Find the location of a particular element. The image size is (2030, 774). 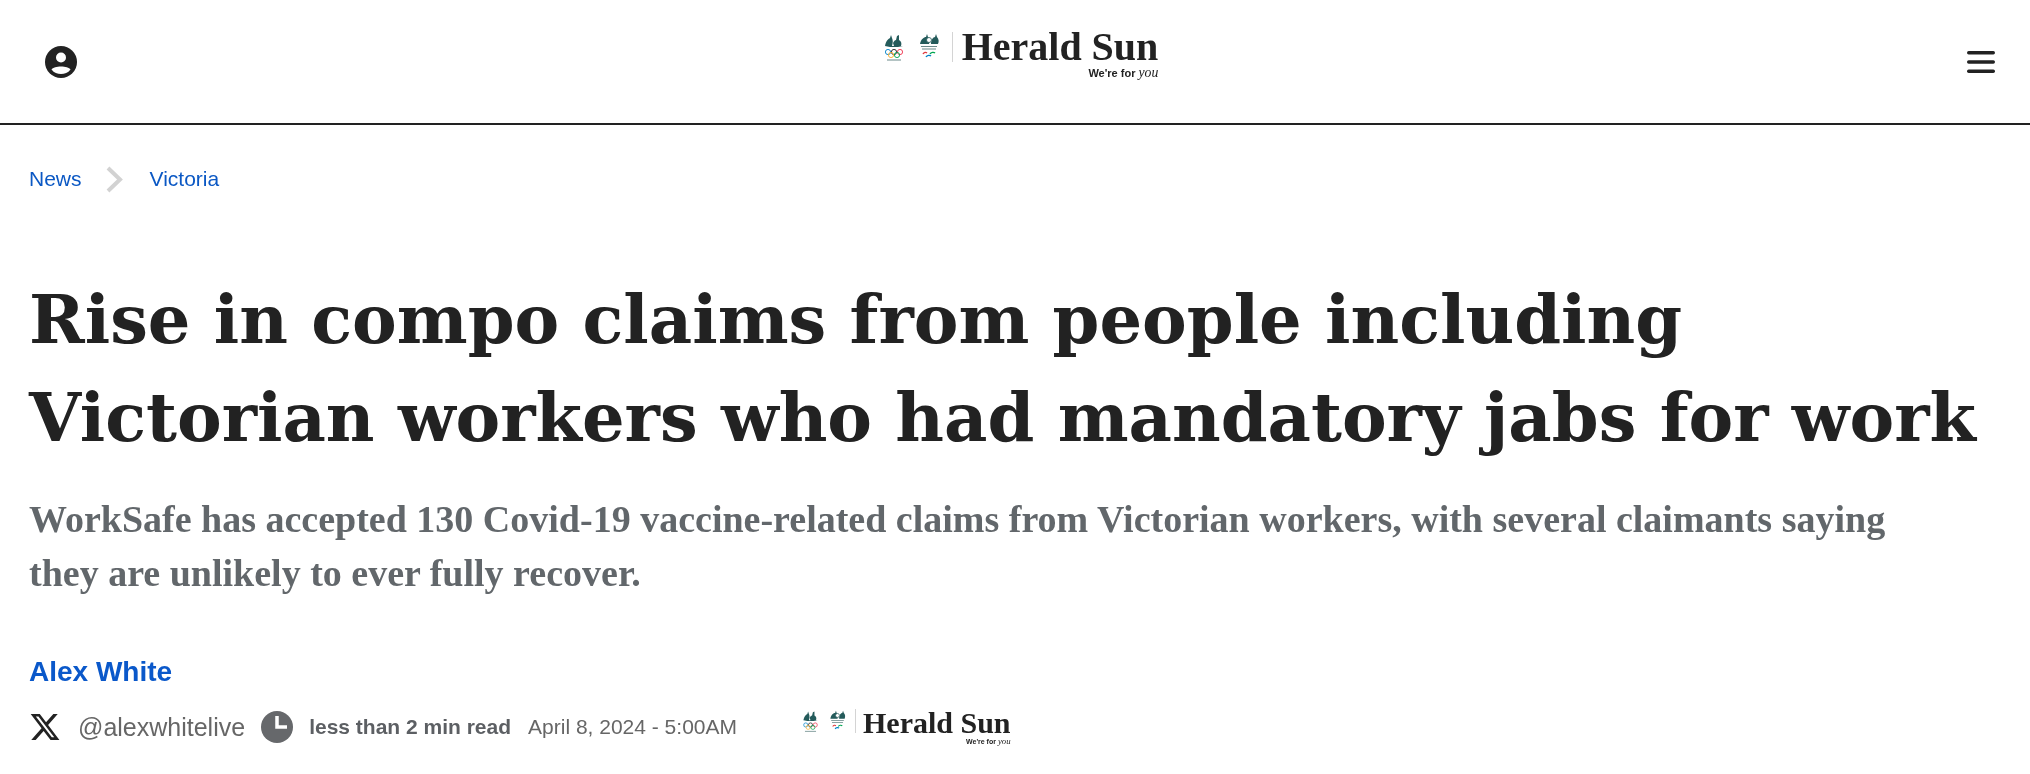

social-handle-link: @alexwhitelive is located at coordinates (162, 727).